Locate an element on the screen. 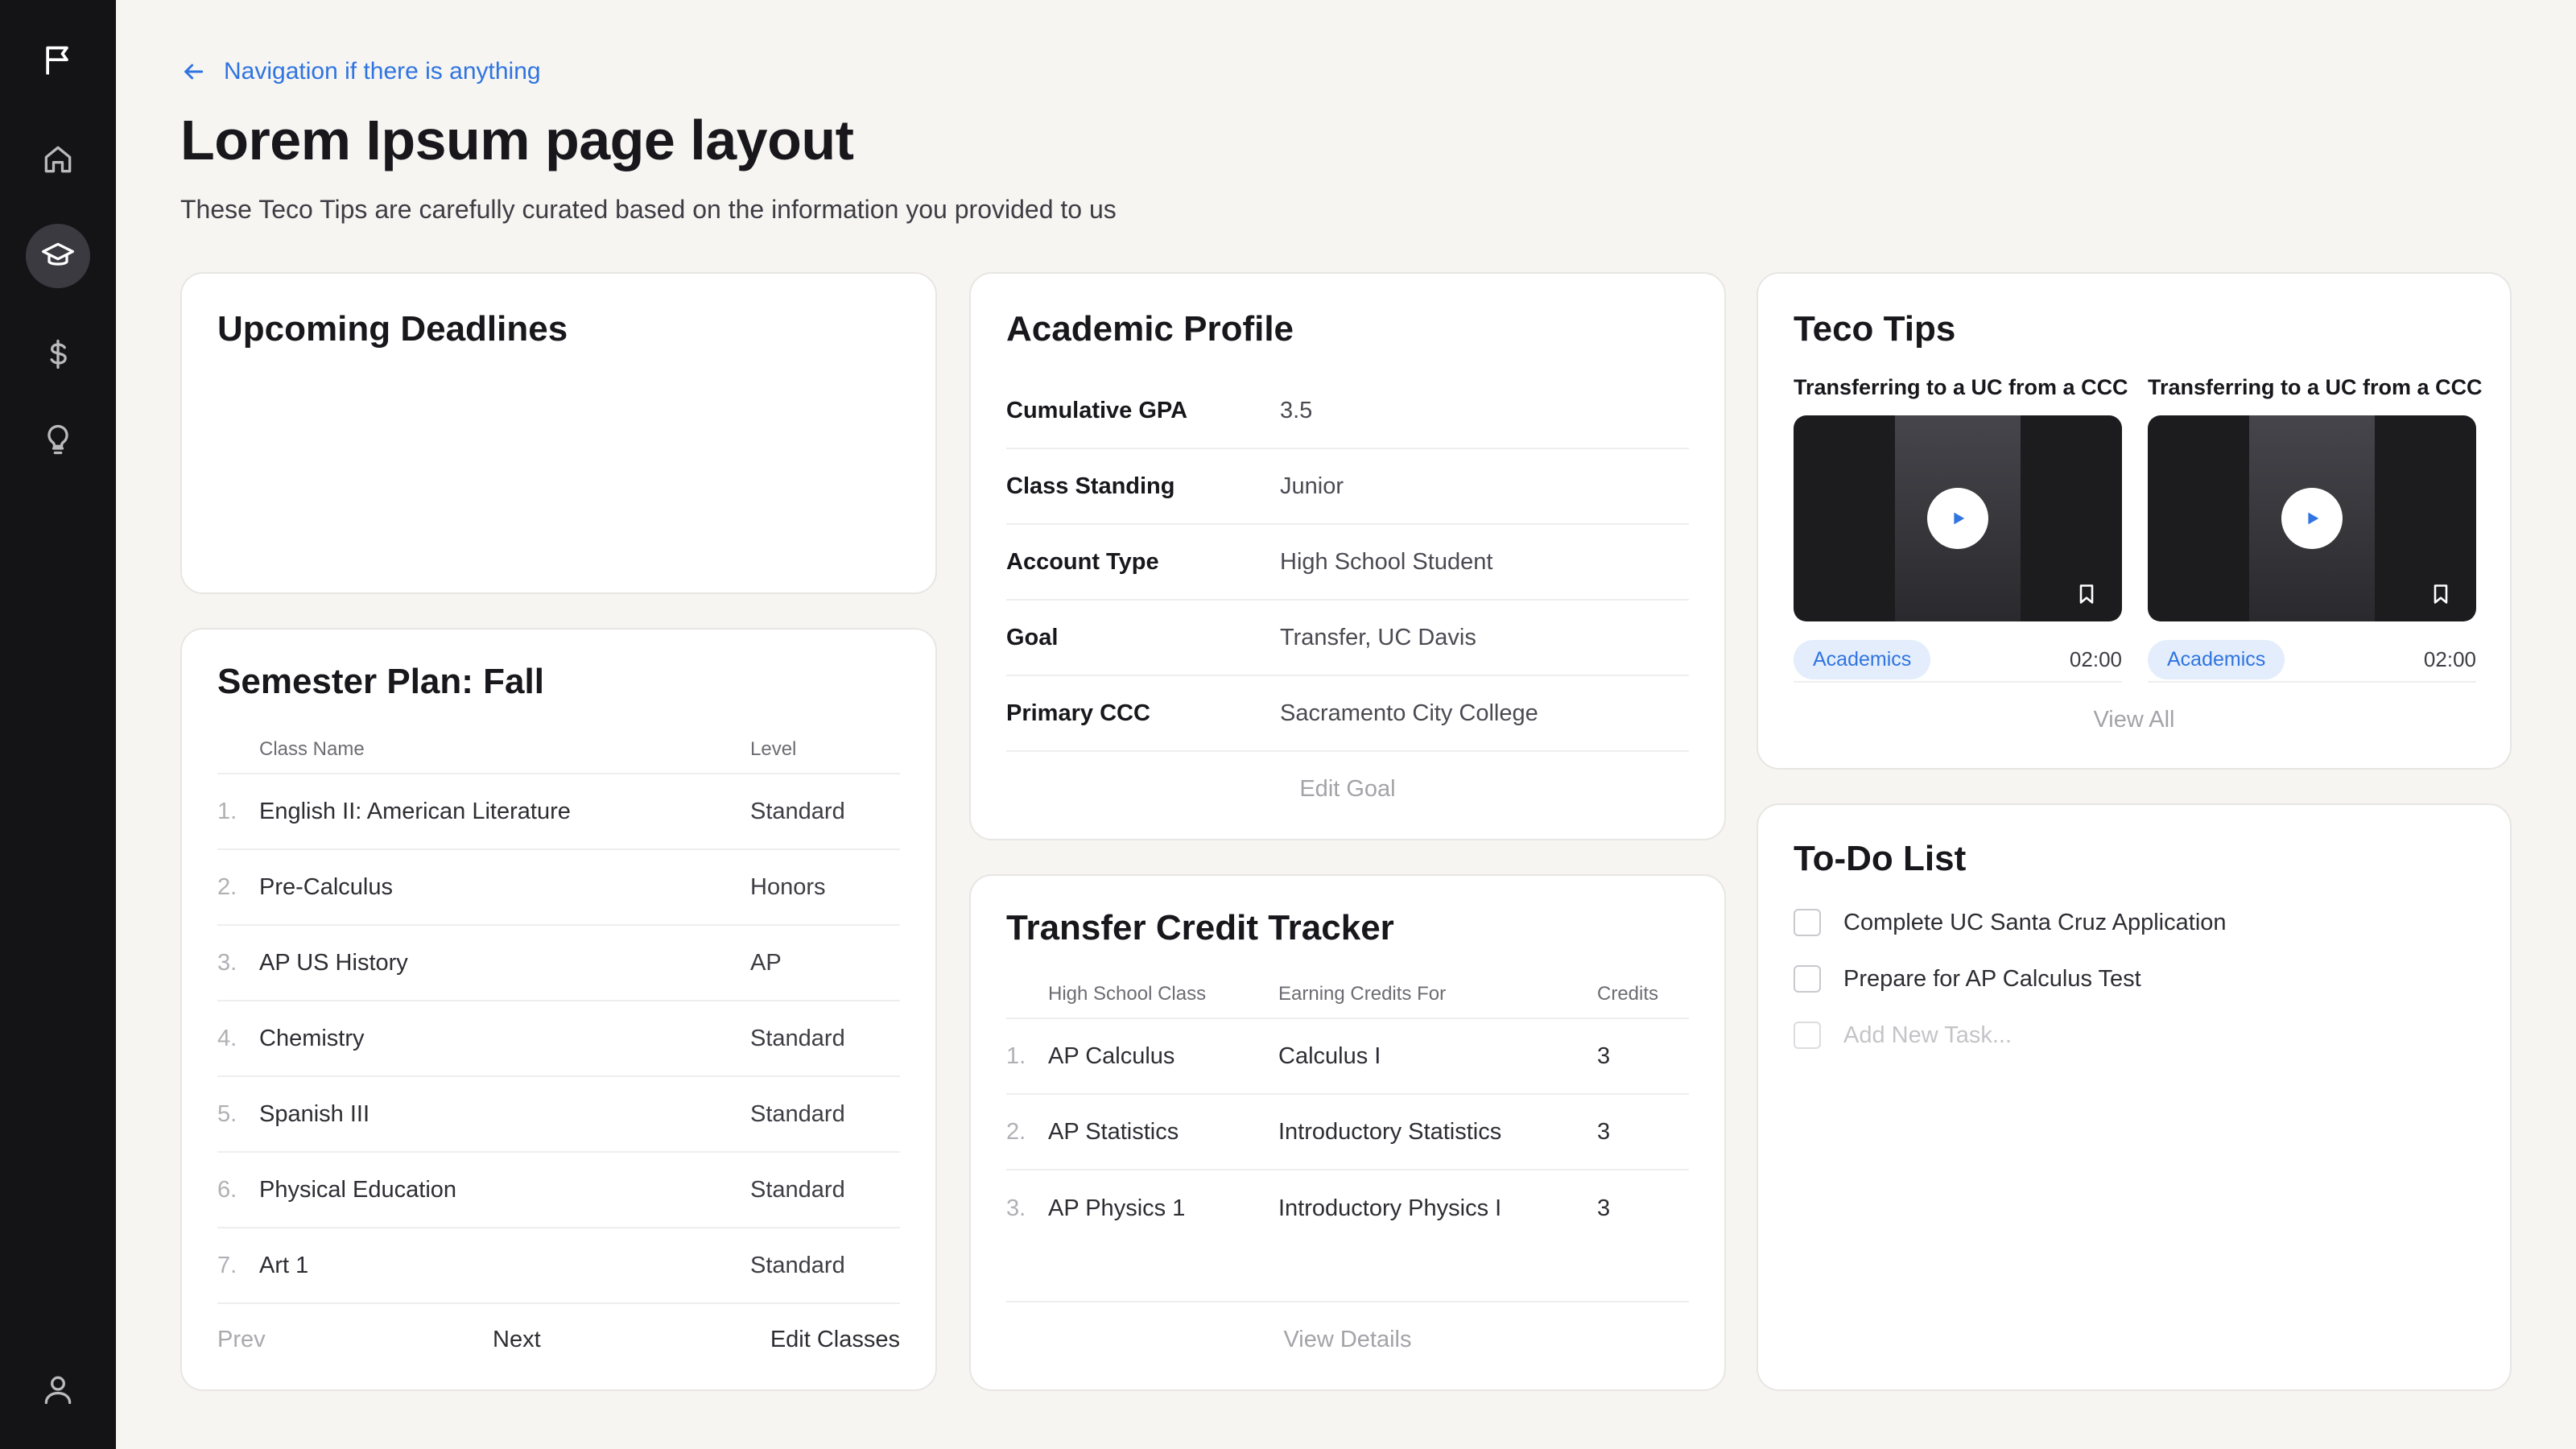 The width and height of the screenshot is (2576, 1449). profile-row: Goal Transfer, UC Davis is located at coordinates (1347, 638).